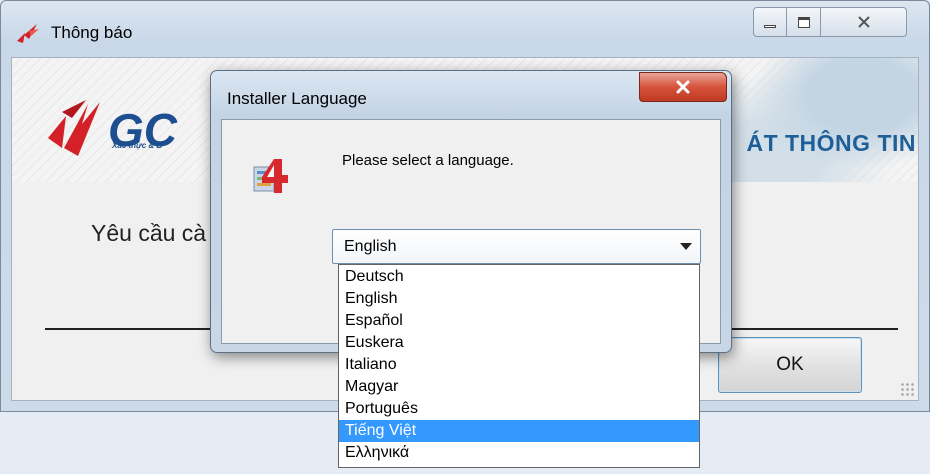  What do you see at coordinates (113, 128) in the screenshot?
I see `vgca-logo: GC` at bounding box center [113, 128].